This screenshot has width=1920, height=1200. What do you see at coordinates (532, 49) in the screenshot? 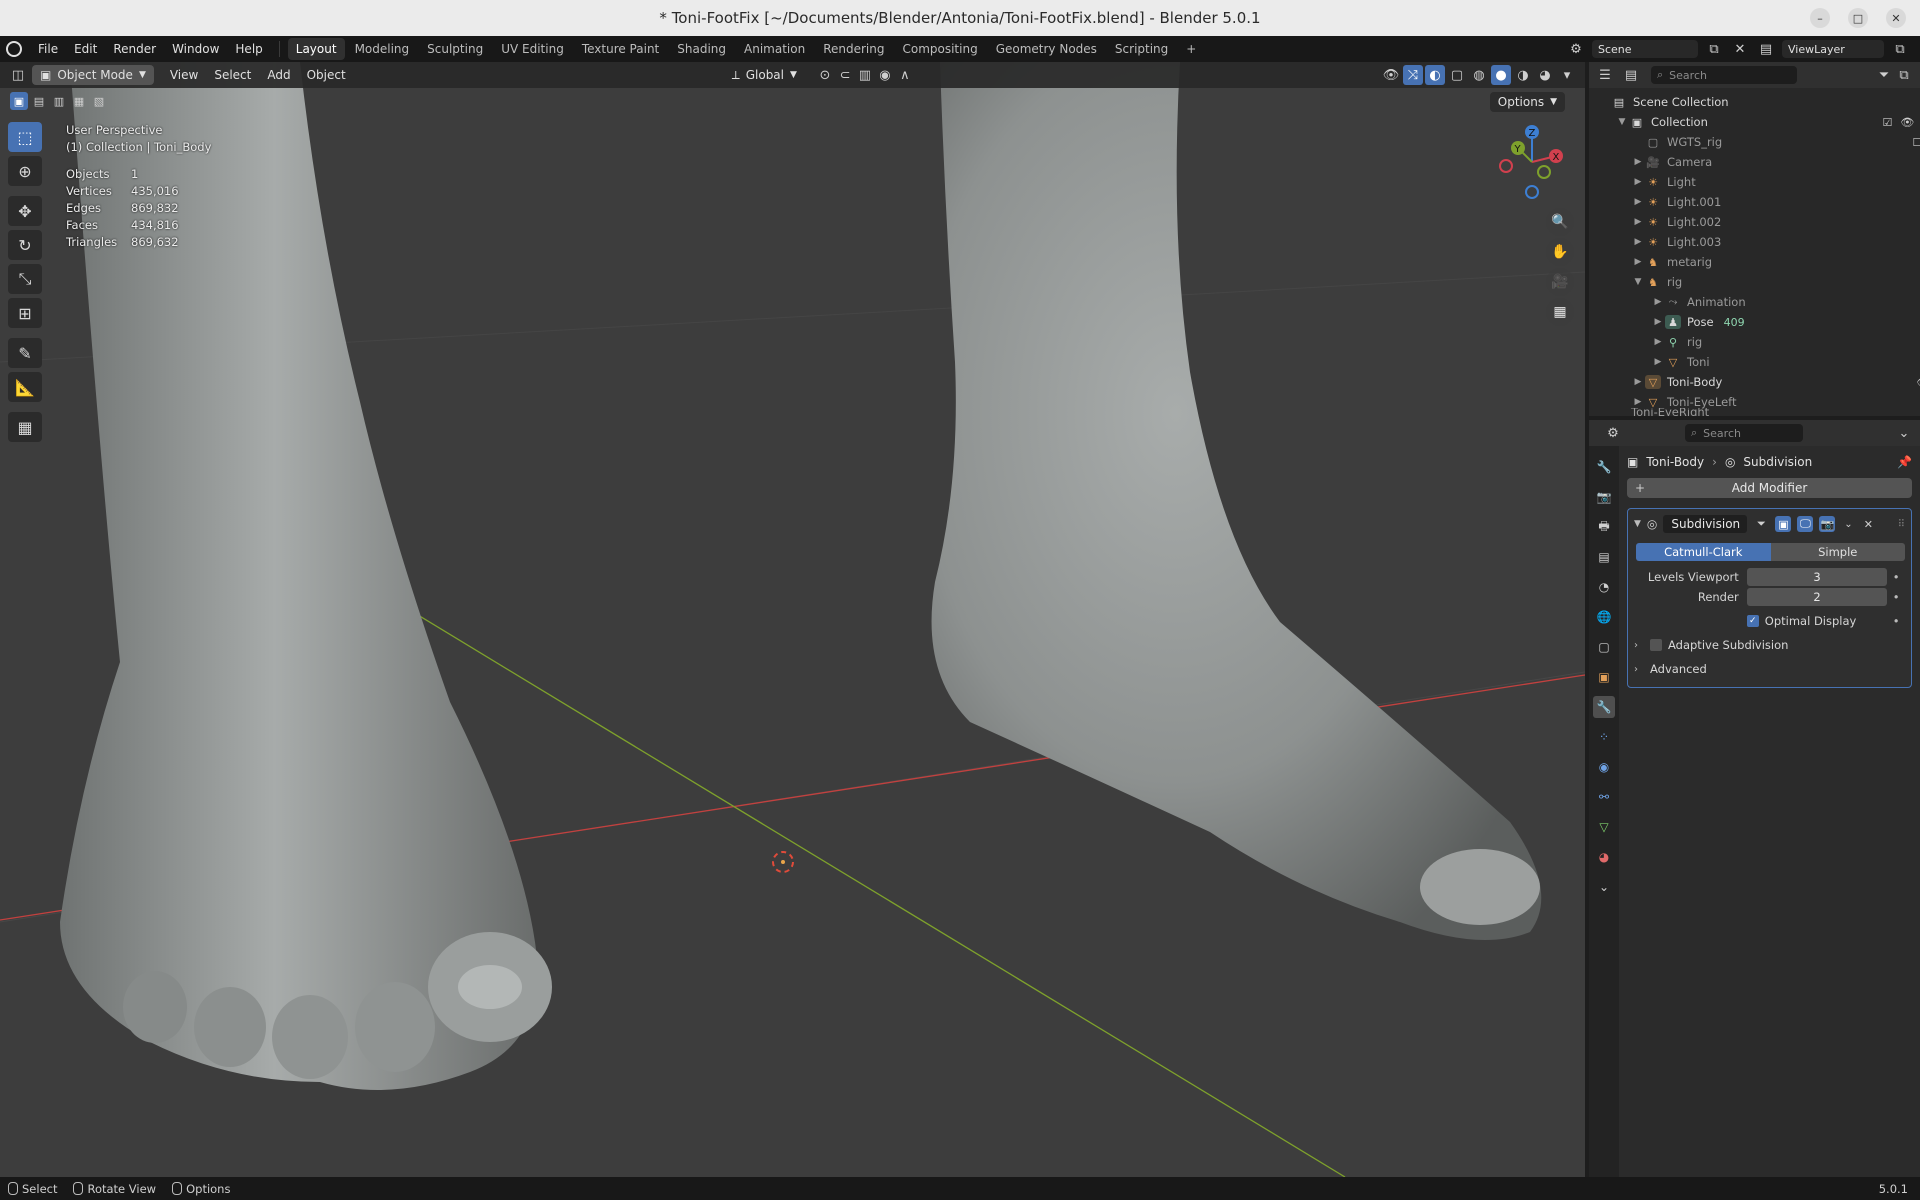
I see `tab-uv-editing: UV Editing` at bounding box center [532, 49].